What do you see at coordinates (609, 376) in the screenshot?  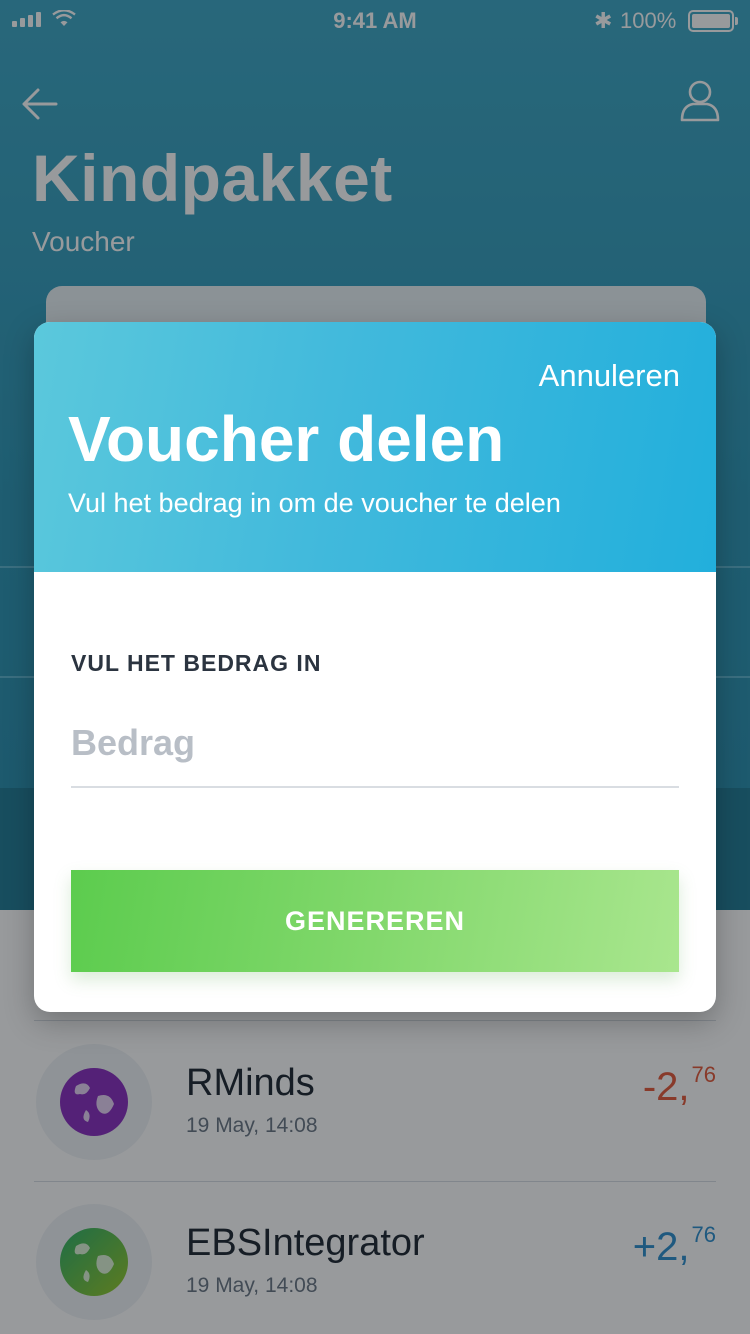 I see `cancel-button: Annuleren` at bounding box center [609, 376].